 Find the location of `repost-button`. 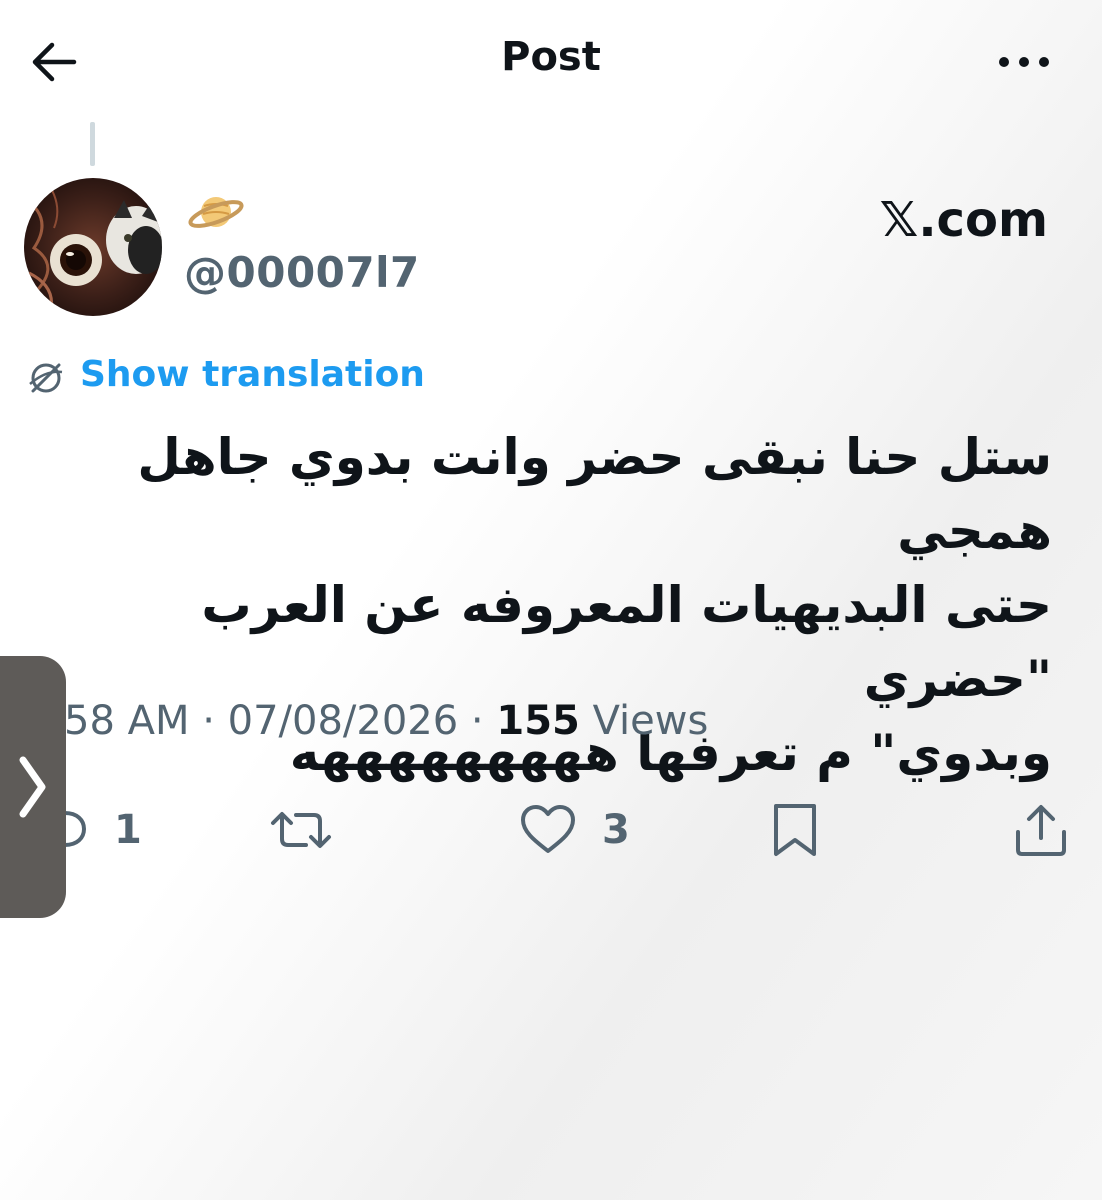

repost-button is located at coordinates (301, 830).